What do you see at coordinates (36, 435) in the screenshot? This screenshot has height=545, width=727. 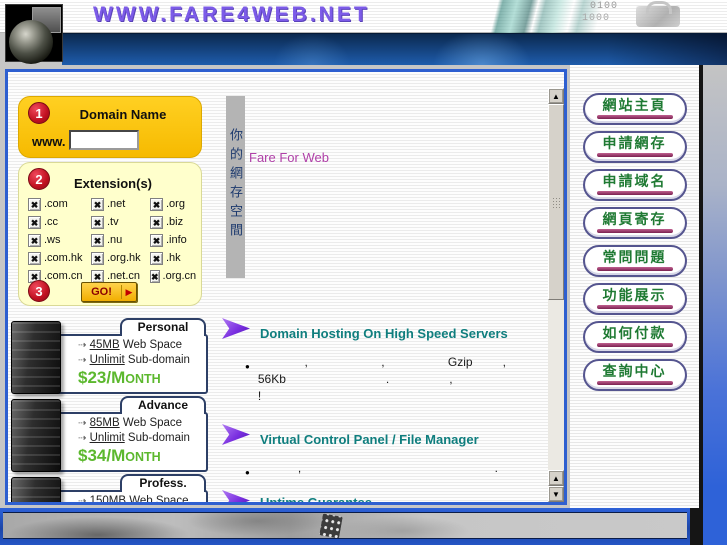 I see `server-tower-image` at bounding box center [36, 435].